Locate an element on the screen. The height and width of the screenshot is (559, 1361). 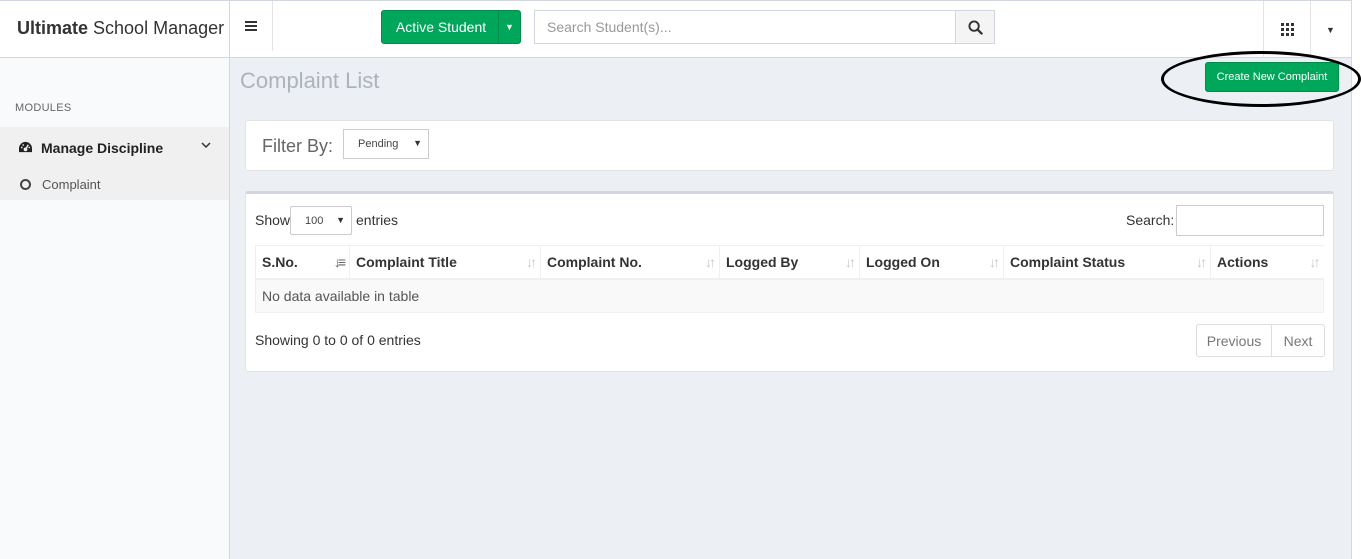
pagination: Previous Next is located at coordinates (1260, 340).